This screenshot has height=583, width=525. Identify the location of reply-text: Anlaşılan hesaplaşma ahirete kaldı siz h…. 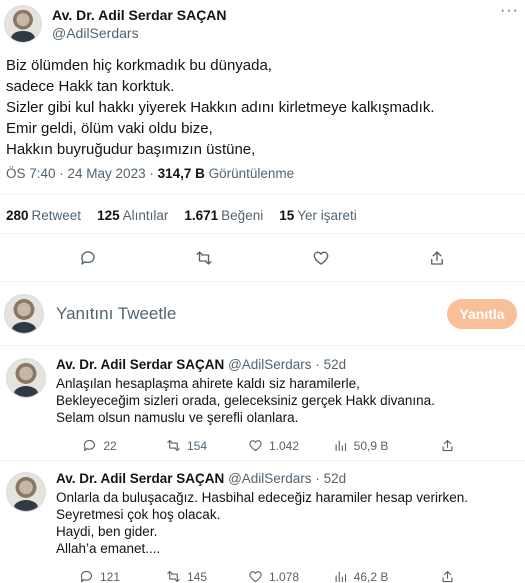
(245, 400).